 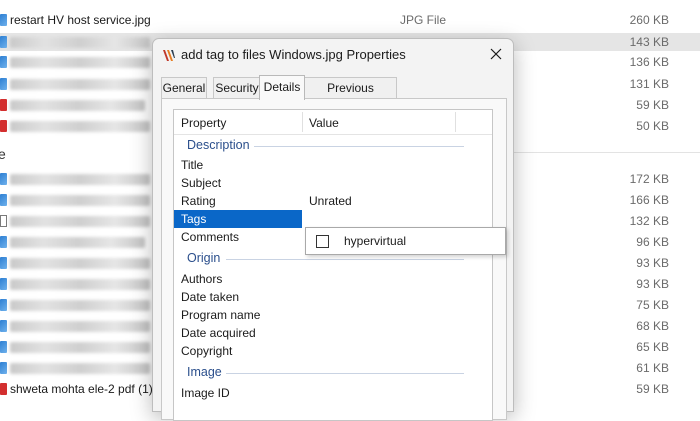 What do you see at coordinates (324, 333) in the screenshot?
I see `property-row-date-acquired: Date acquired` at bounding box center [324, 333].